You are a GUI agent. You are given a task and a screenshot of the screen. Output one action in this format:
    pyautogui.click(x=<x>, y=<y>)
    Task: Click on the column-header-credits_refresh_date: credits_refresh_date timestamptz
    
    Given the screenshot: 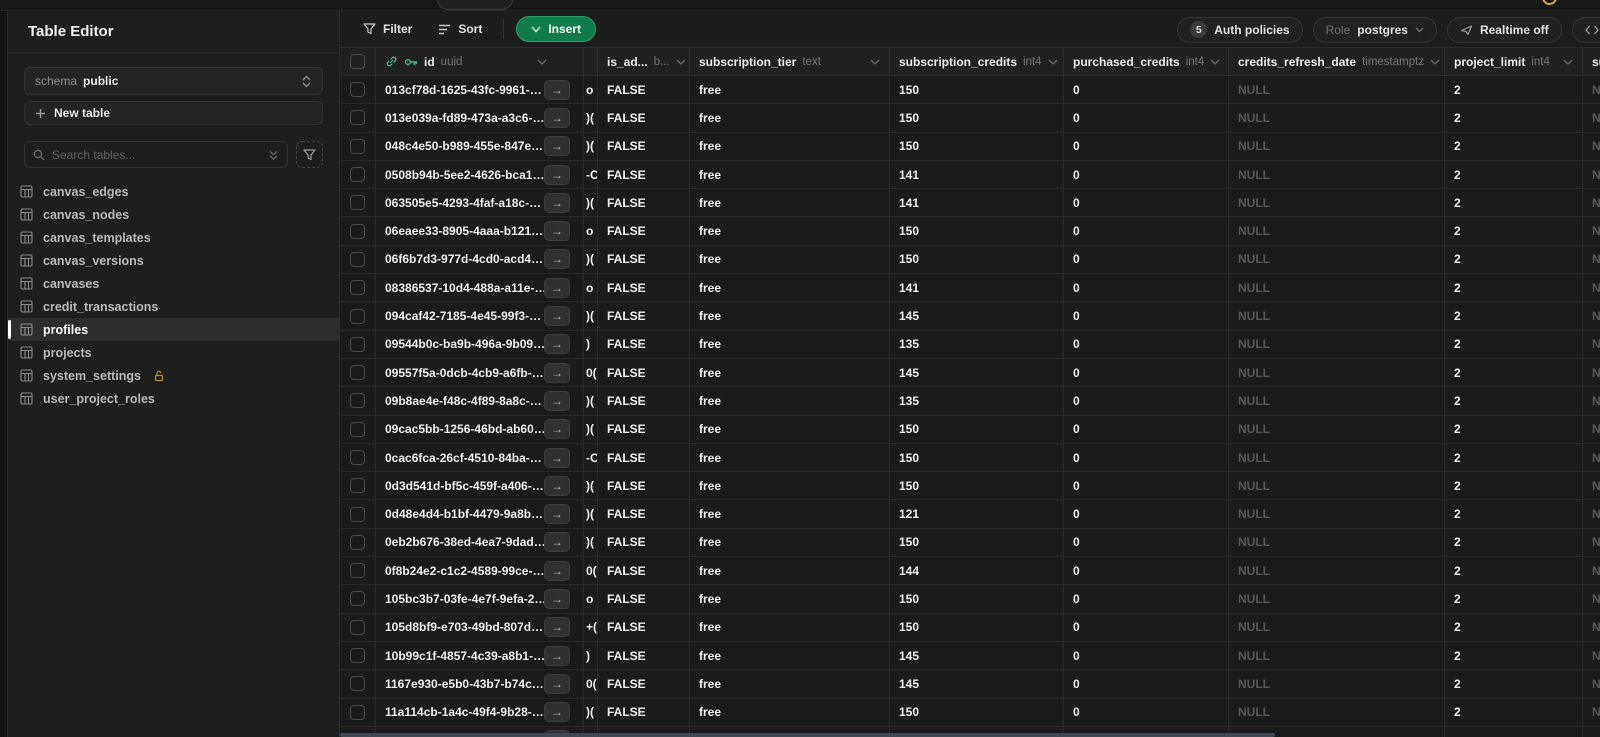 What is the action you would take?
    pyautogui.click(x=1337, y=61)
    